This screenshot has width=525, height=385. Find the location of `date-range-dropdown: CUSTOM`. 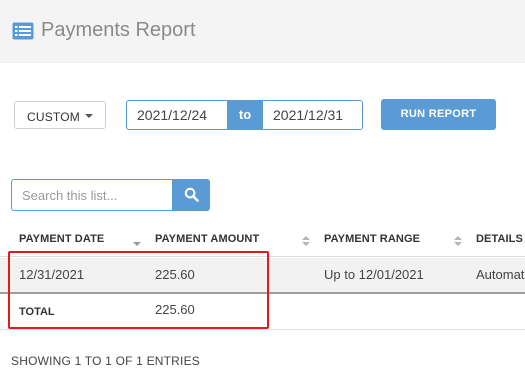

date-range-dropdown: CUSTOM is located at coordinates (60, 115).